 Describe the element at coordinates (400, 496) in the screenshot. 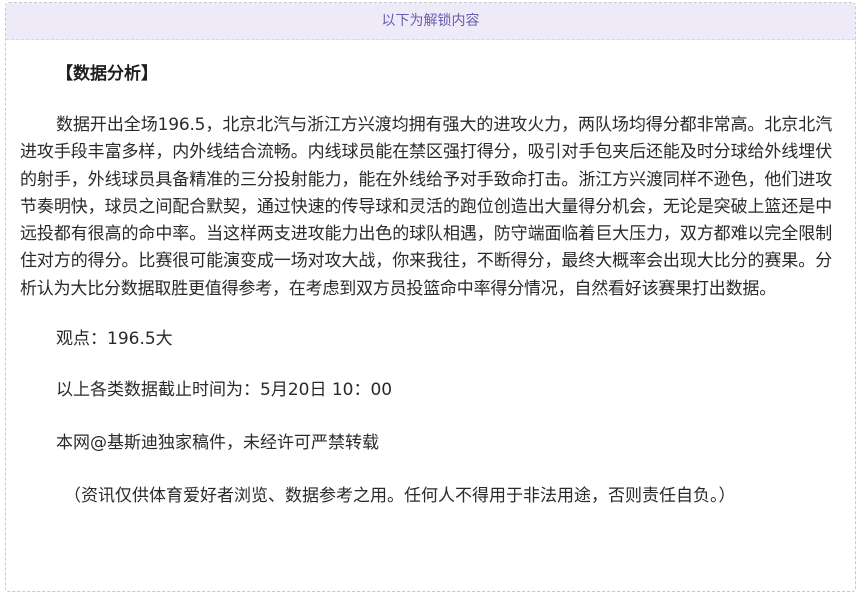

I see `disclaimer-text: （资讯仅供体育爱好者浏览、数据参考之用。任何人不得用于非法用途，否则责任自负。）` at that location.